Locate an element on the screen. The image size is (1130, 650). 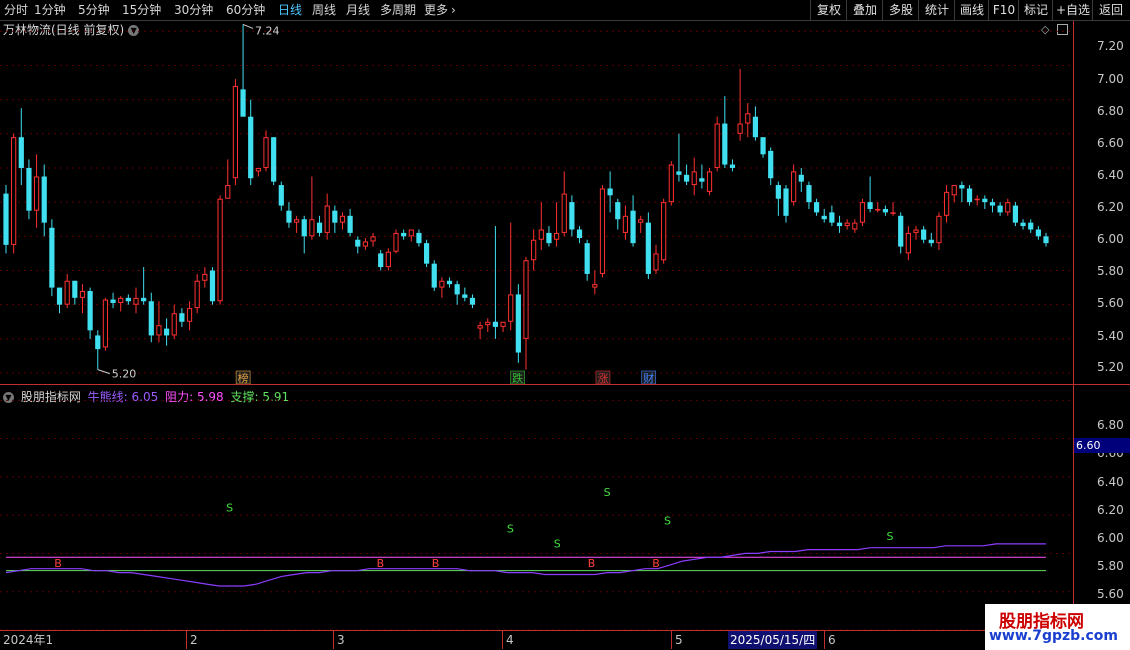
indicator-tick: 5.60 is located at coordinates (1110, 594).